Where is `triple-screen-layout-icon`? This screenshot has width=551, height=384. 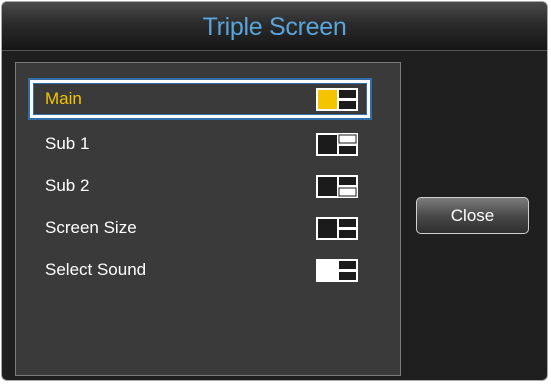 triple-screen-layout-icon is located at coordinates (337, 228).